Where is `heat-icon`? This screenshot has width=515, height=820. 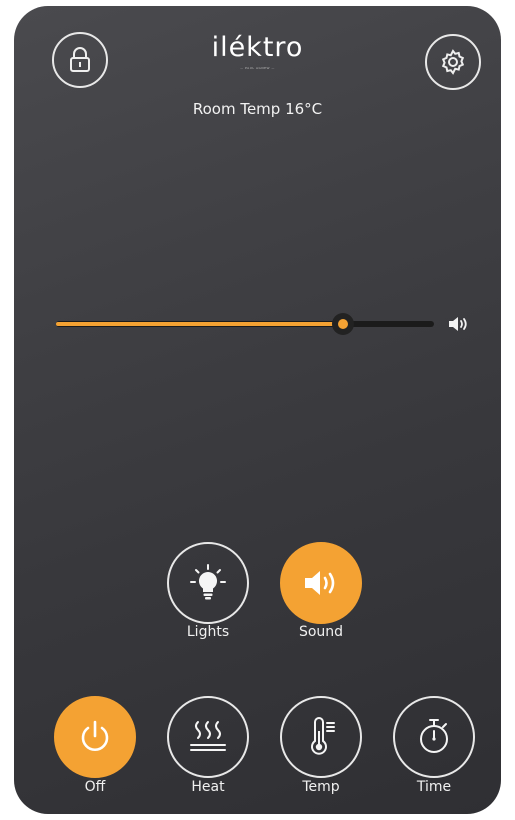 heat-icon is located at coordinates (208, 737).